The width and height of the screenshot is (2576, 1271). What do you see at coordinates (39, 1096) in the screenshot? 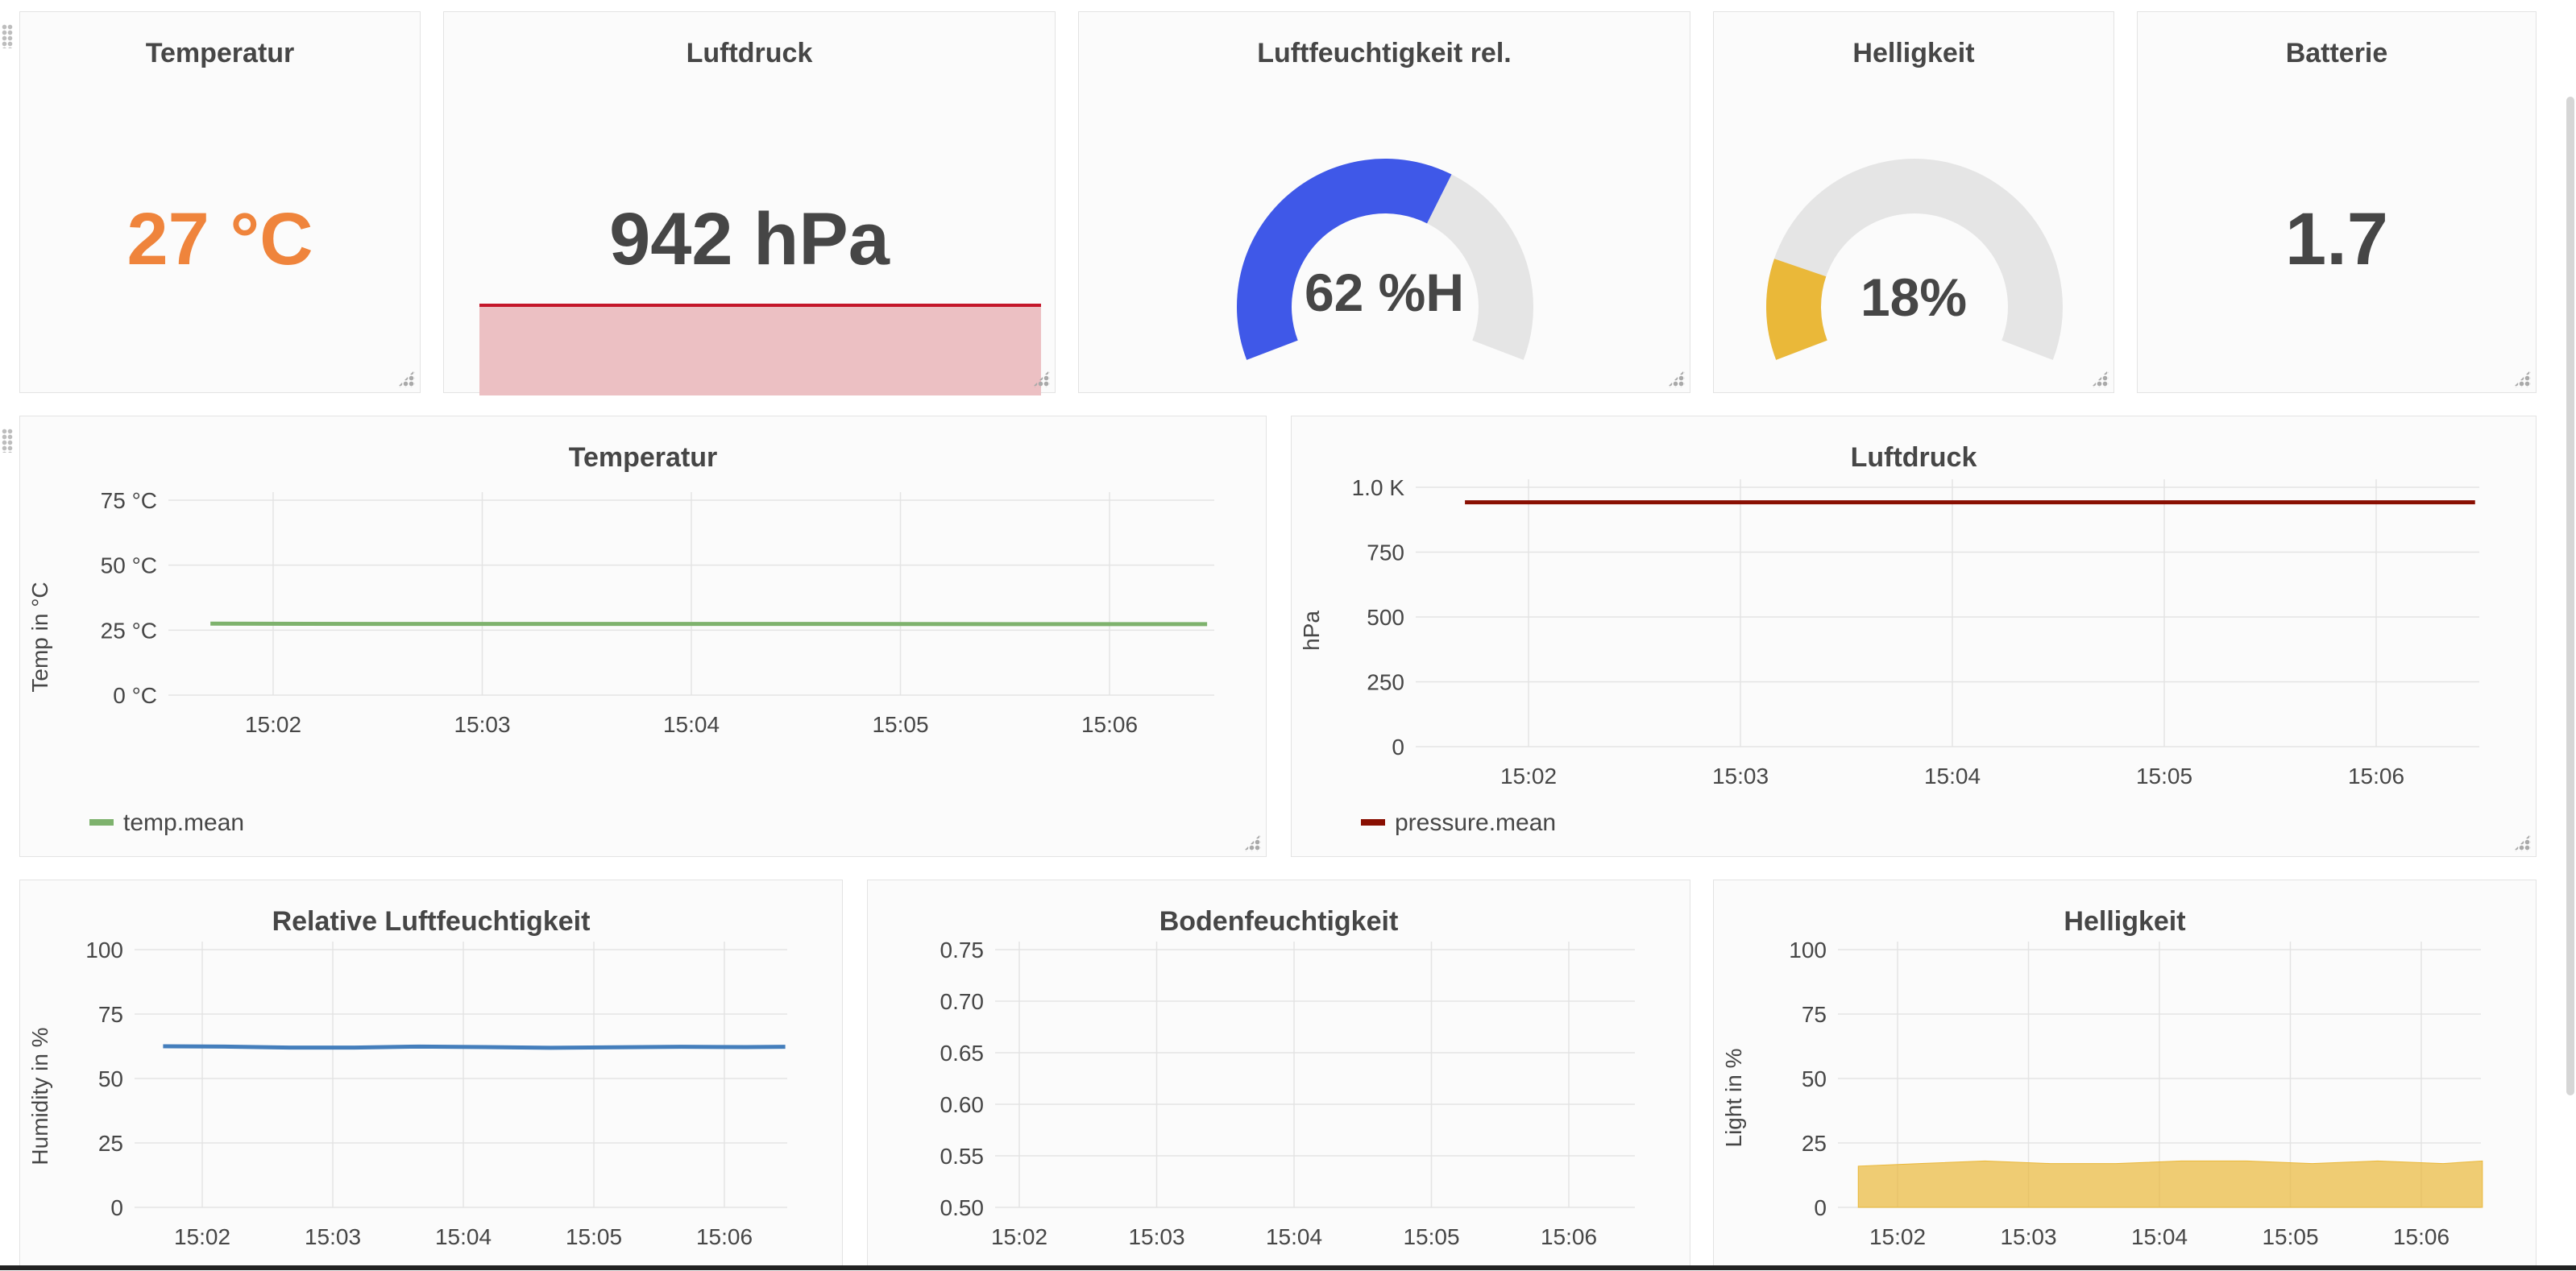
I see `y-axis-label: Humidity in %` at bounding box center [39, 1096].